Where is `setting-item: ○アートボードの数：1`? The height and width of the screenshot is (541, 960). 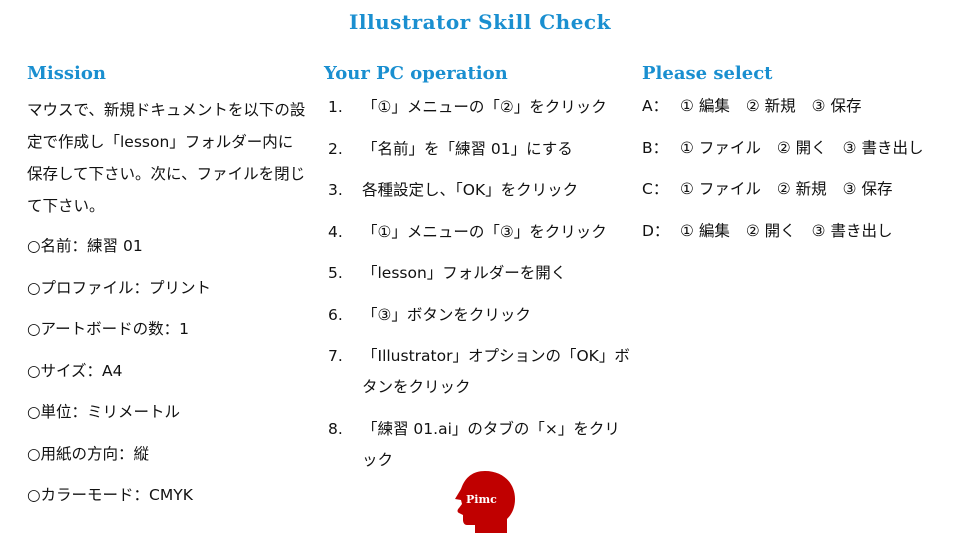
setting-item: ○アートボードの数：1 is located at coordinates (108, 329).